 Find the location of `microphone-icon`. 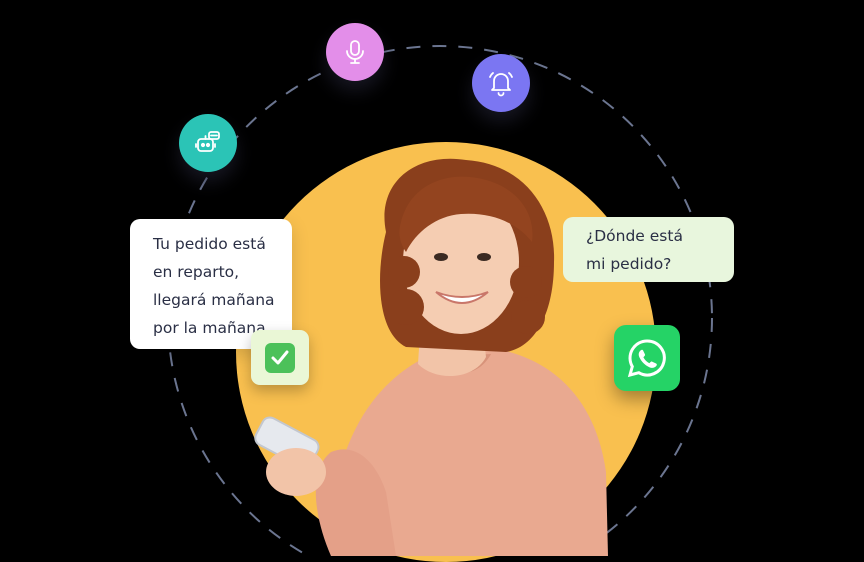

microphone-icon is located at coordinates (355, 52).